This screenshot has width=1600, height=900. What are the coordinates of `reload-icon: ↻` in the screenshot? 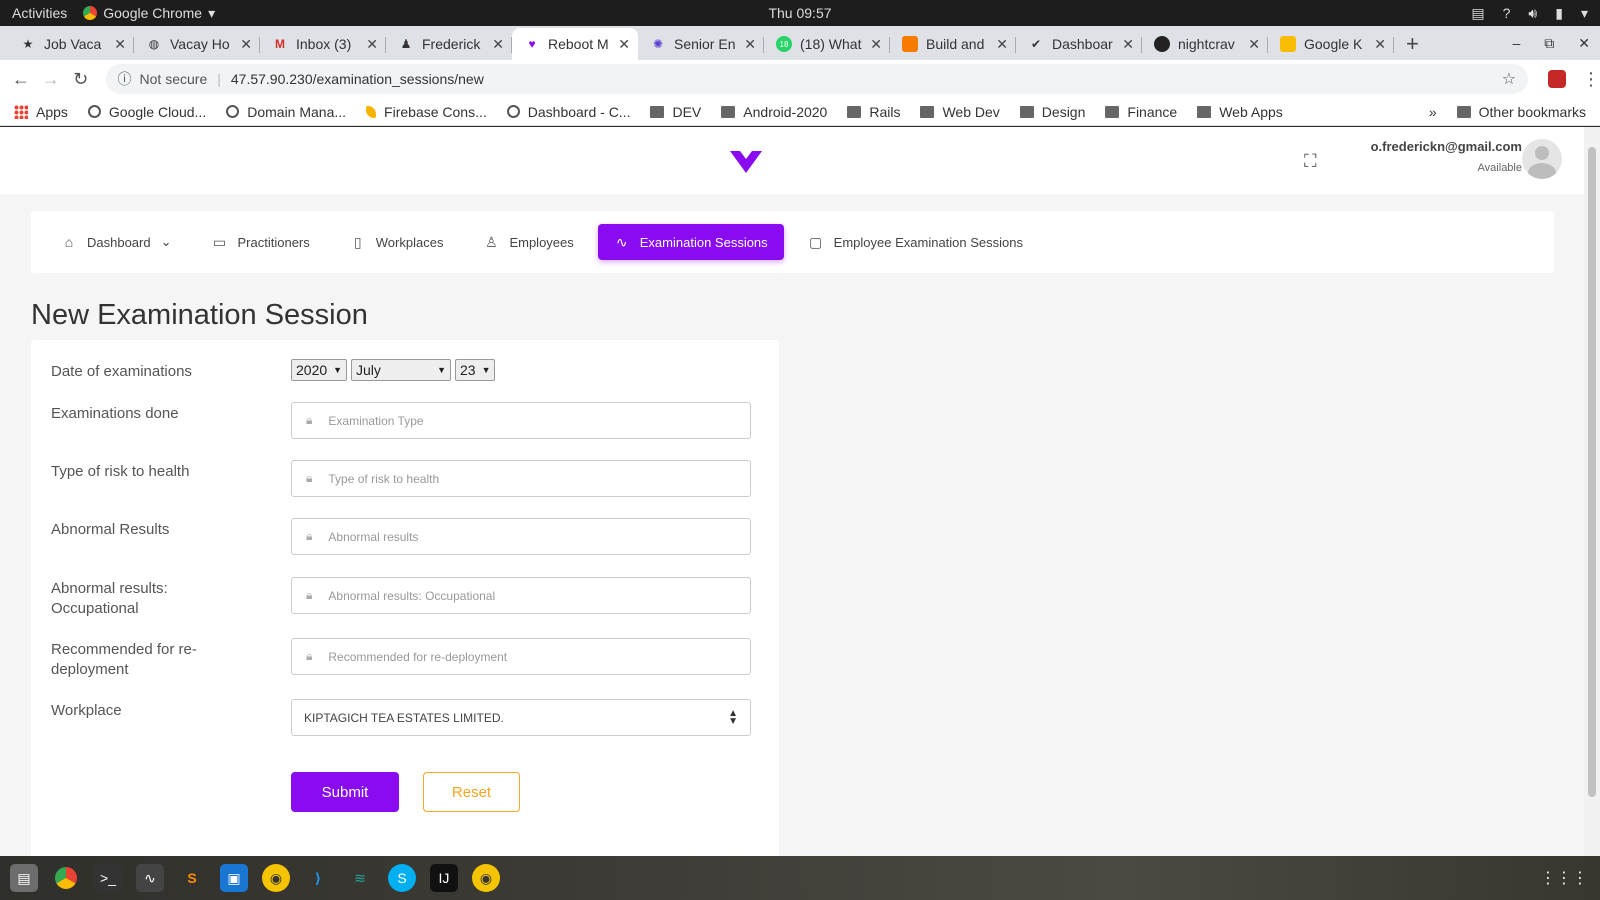 It's located at (81, 79).